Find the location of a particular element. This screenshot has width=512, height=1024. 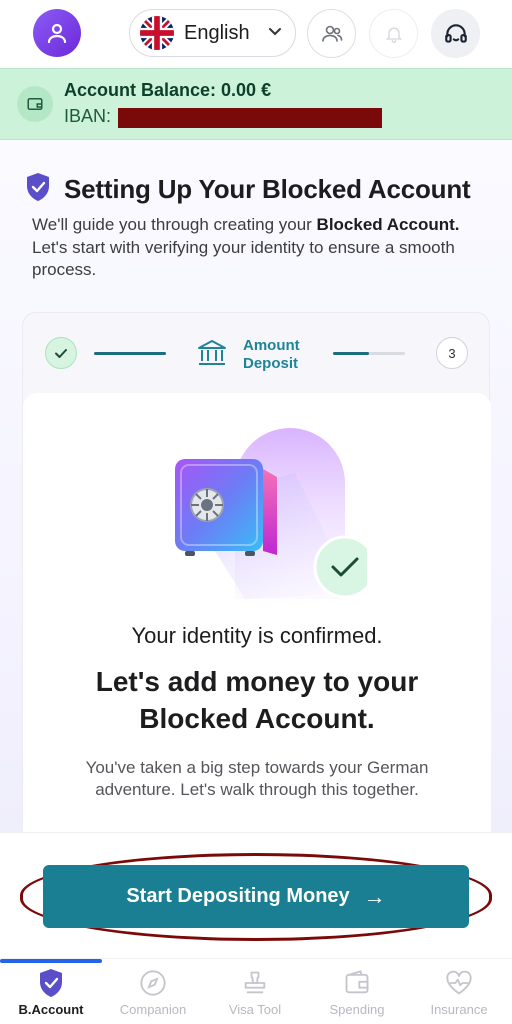

start-depositing-label: Start Depositing Money is located at coordinates (238, 896).